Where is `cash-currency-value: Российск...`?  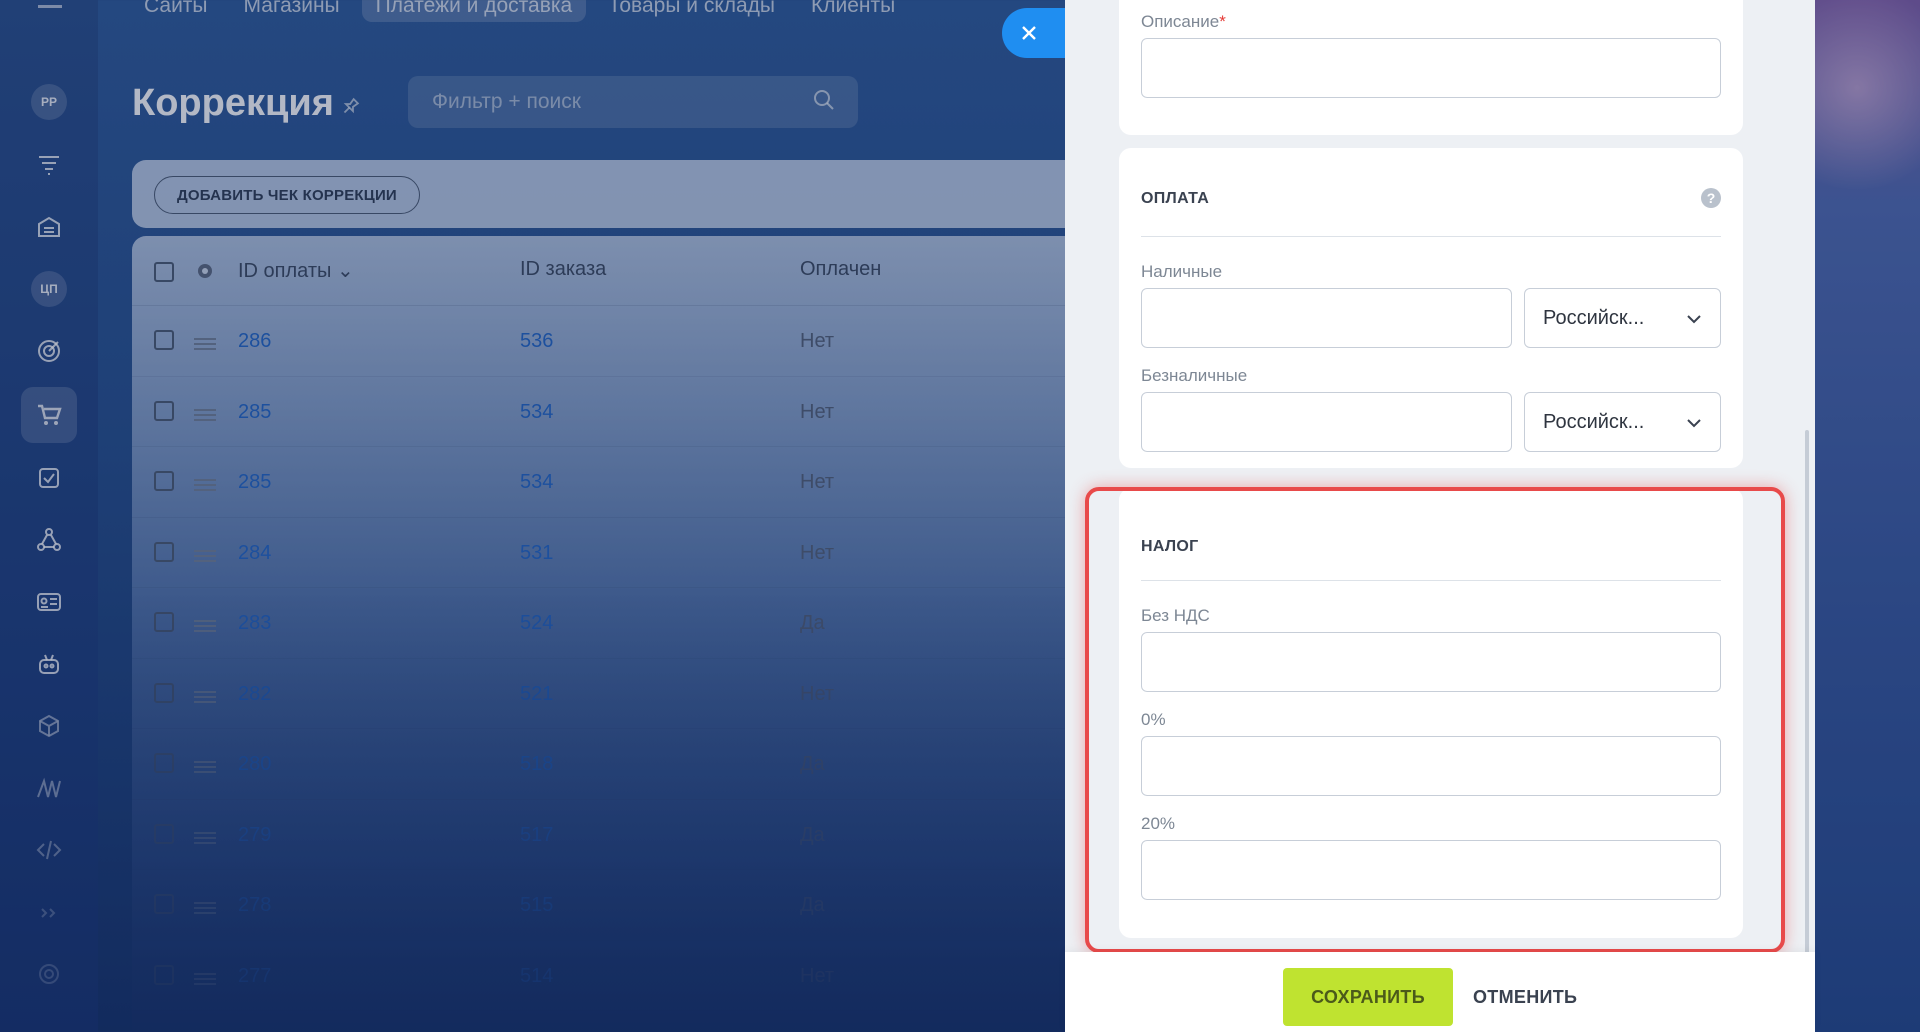
cash-currency-value: Российск... is located at coordinates (1594, 317).